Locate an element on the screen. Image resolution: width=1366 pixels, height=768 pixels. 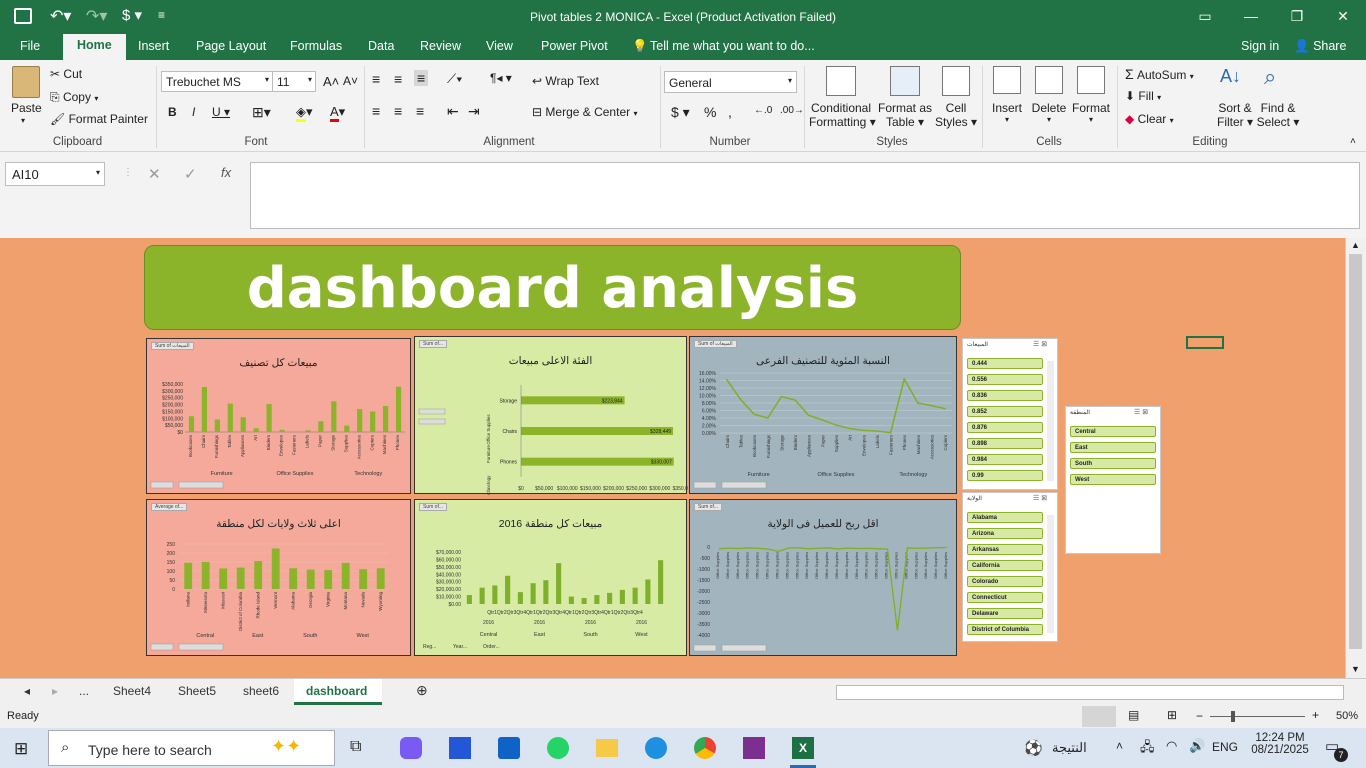
tab-insert: Insert is located at coordinates (153, 46).